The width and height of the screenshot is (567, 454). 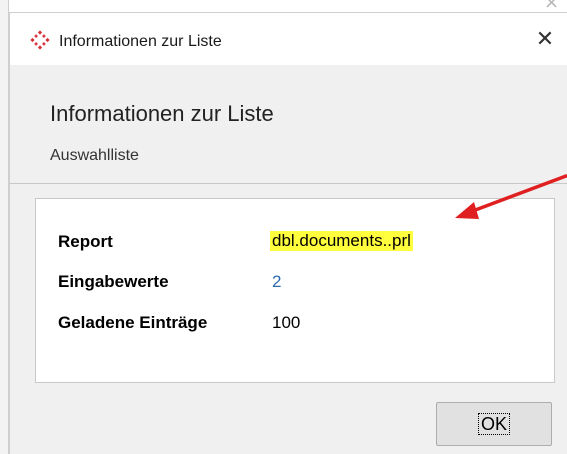 I want to click on app-icon, so click(x=40, y=40).